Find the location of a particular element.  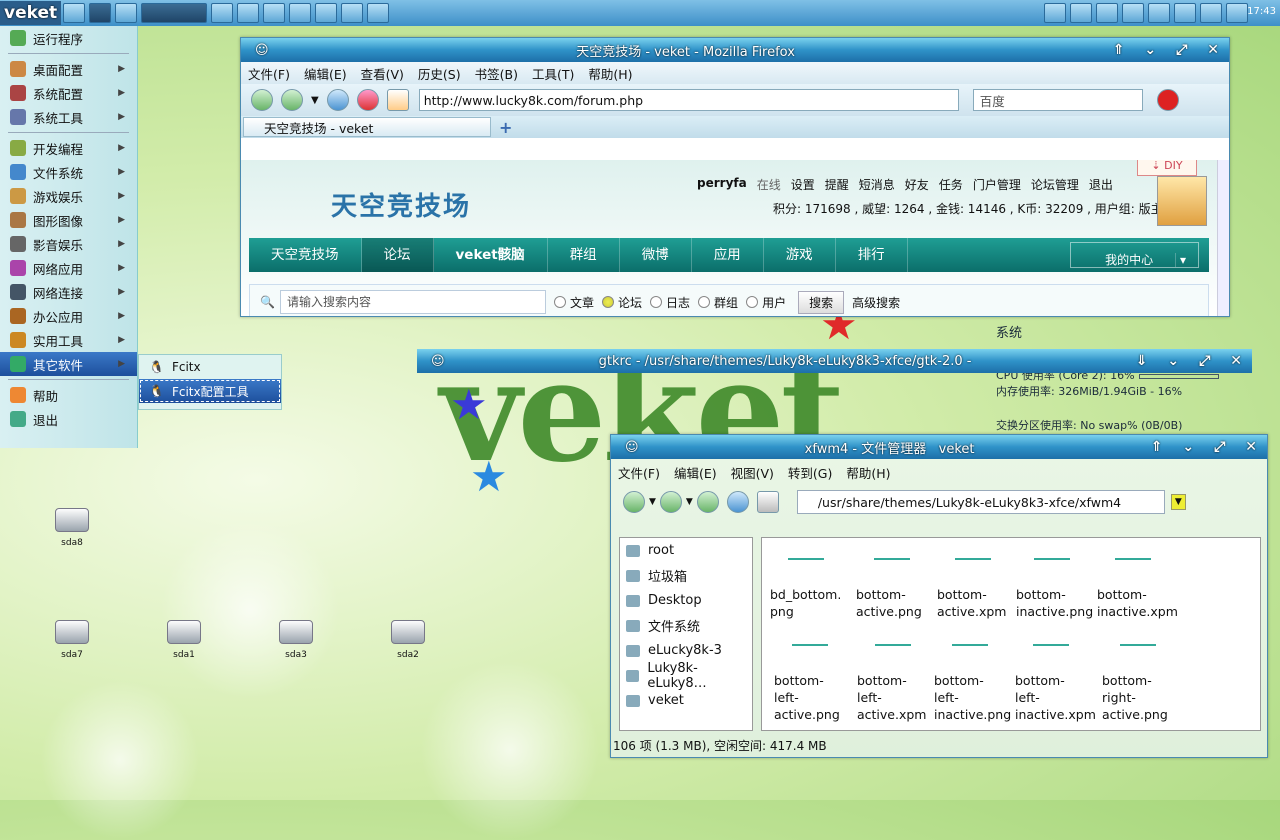

forward-dropdown-icon: ▼ is located at coordinates (689, 502).